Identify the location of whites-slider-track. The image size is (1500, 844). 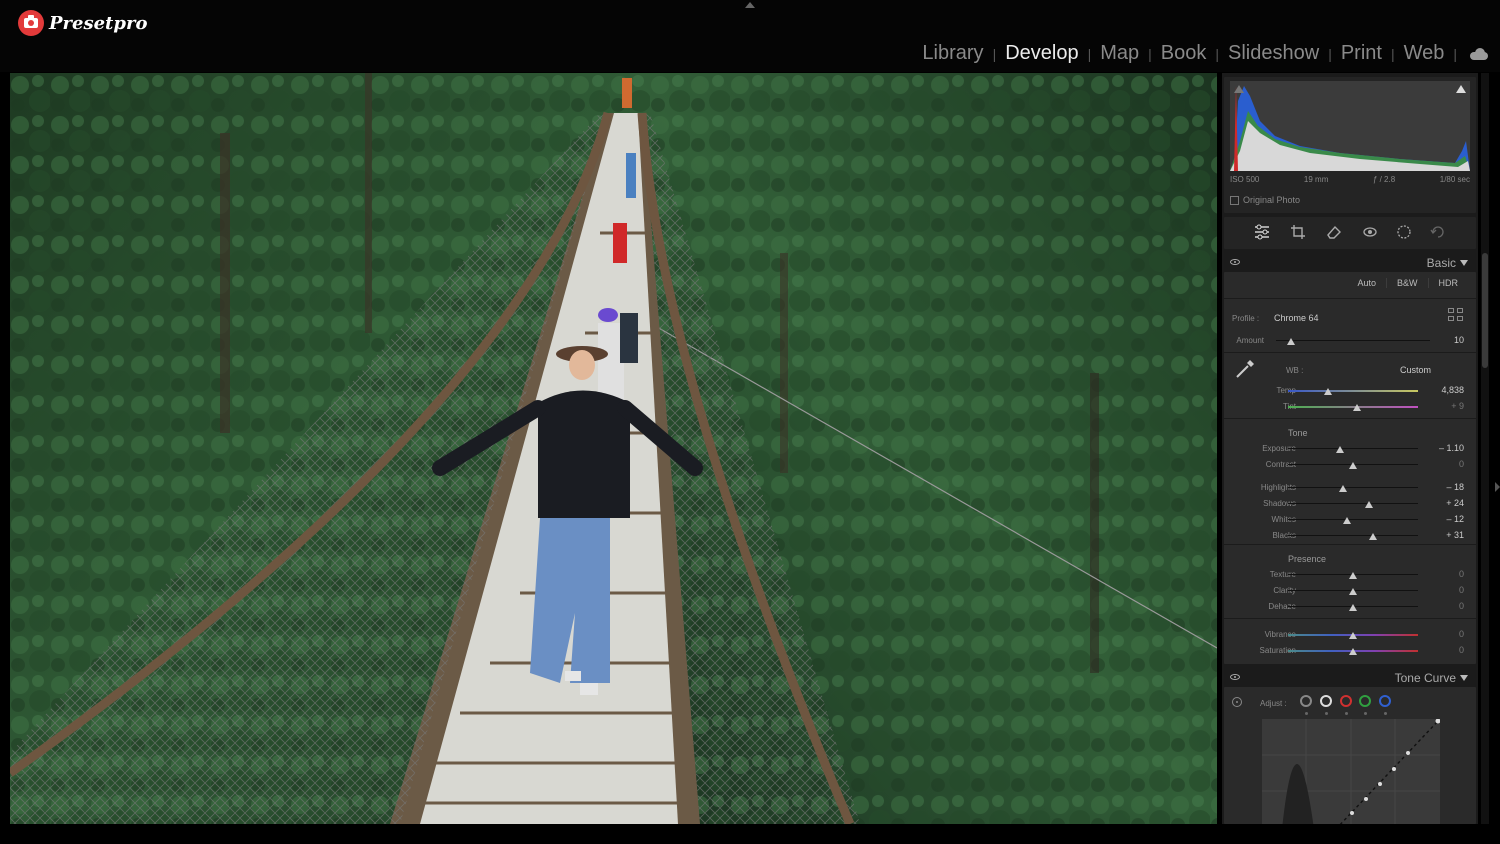
(1353, 519).